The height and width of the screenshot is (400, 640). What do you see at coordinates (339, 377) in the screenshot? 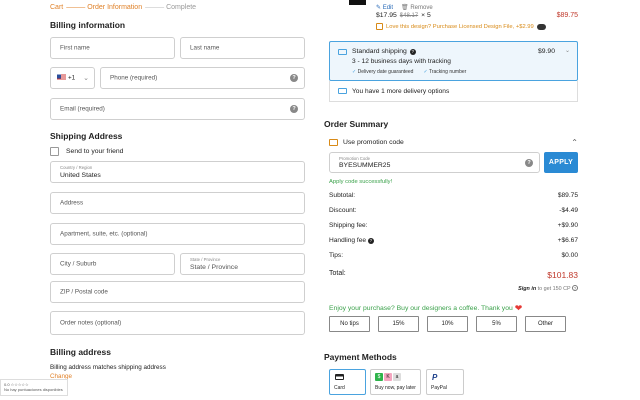
I see `credit-card-icon` at bounding box center [339, 377].